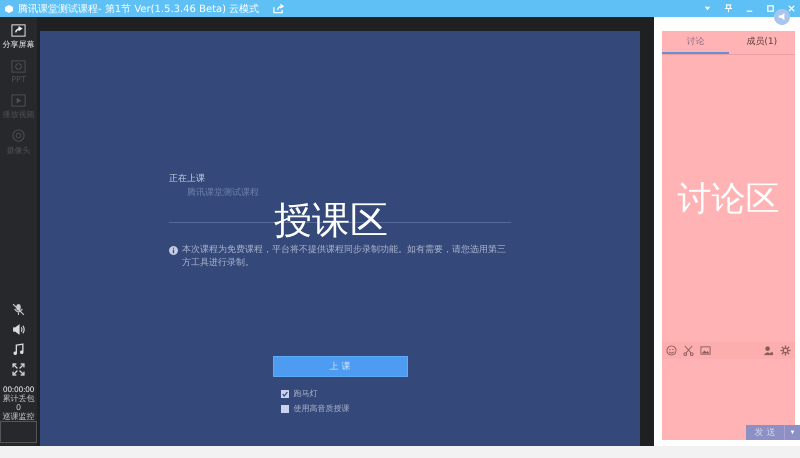 This screenshot has width=800, height=458. What do you see at coordinates (729, 199) in the screenshot?
I see `area-label: 讨论区` at bounding box center [729, 199].